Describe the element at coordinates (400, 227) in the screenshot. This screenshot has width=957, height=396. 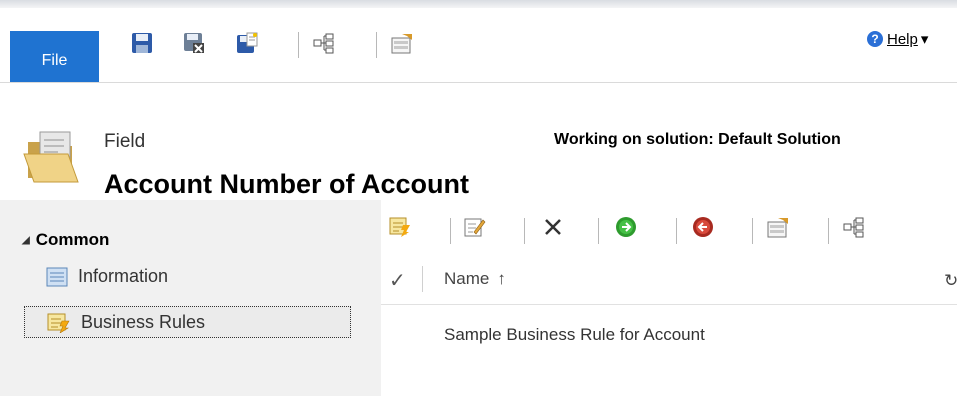
I see `new-business-rule-icon` at that location.